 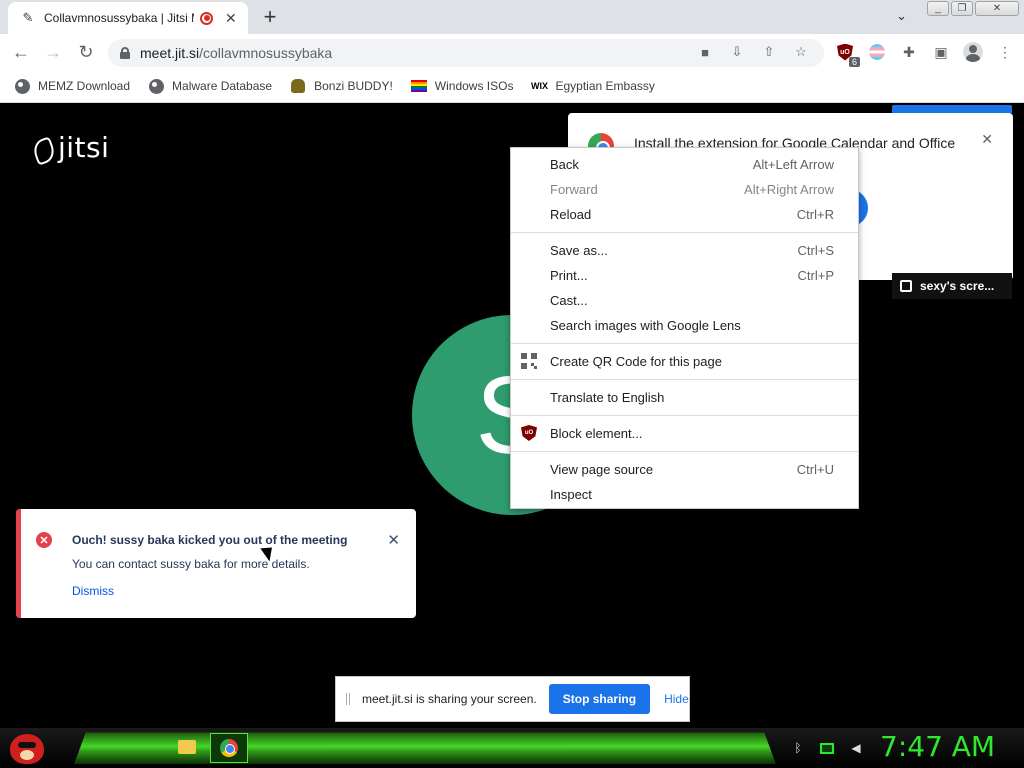 I want to click on close-window-button: ✕, so click(x=997, y=8).